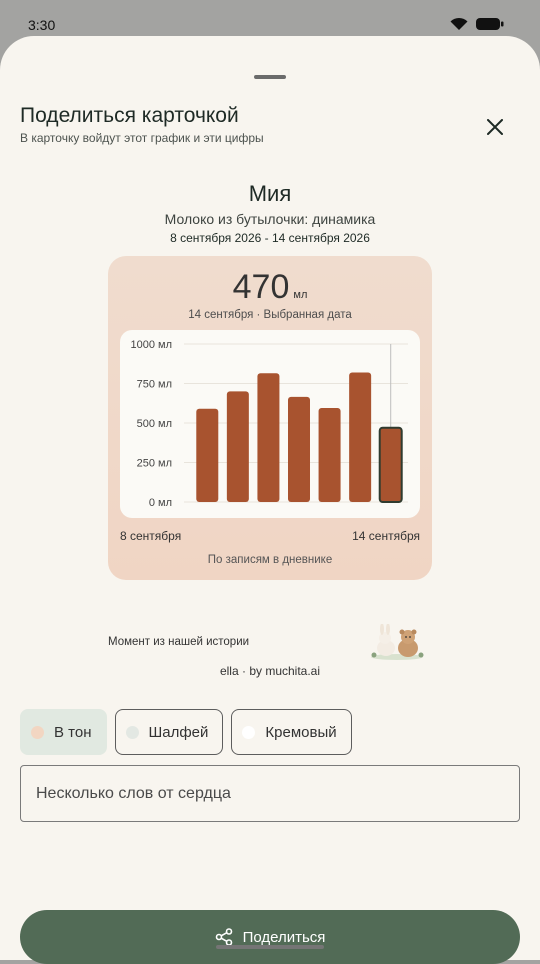 This screenshot has height=964, width=540. What do you see at coordinates (386, 536) in the screenshot?
I see `x-axis-end-label: 14 сентября` at bounding box center [386, 536].